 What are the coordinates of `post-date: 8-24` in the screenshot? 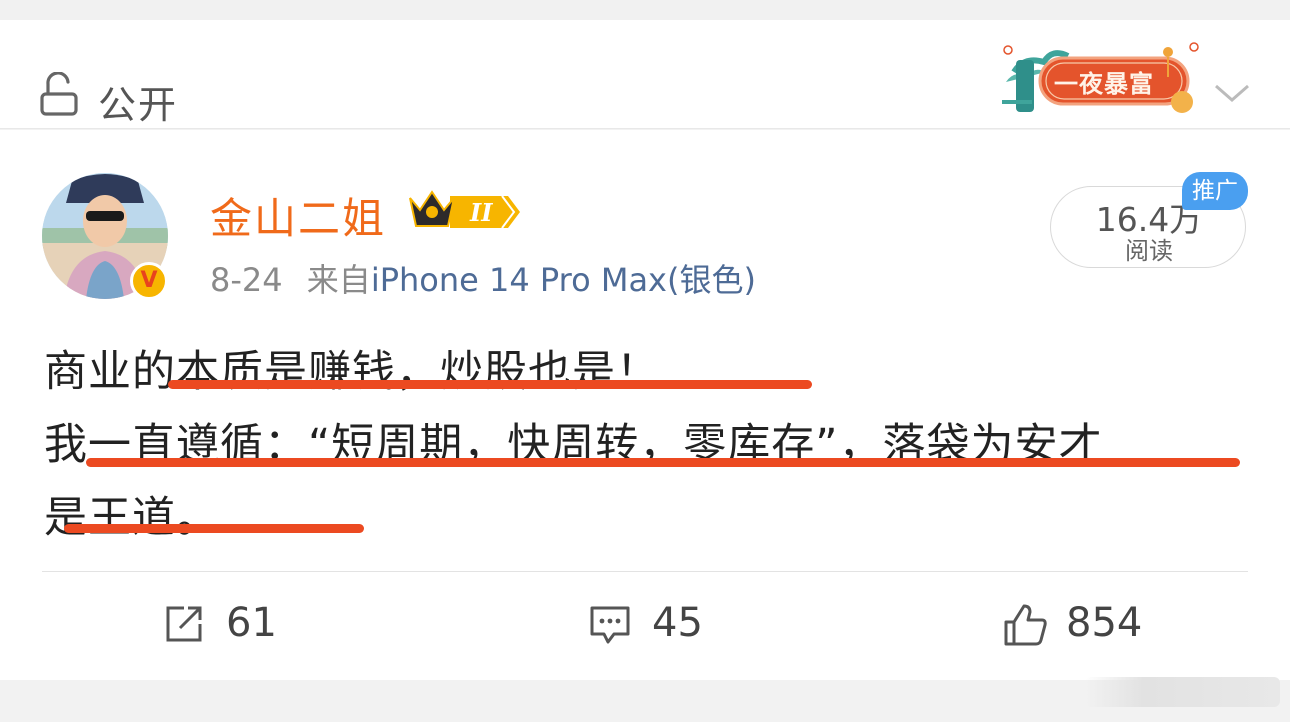 It's located at (246, 280).